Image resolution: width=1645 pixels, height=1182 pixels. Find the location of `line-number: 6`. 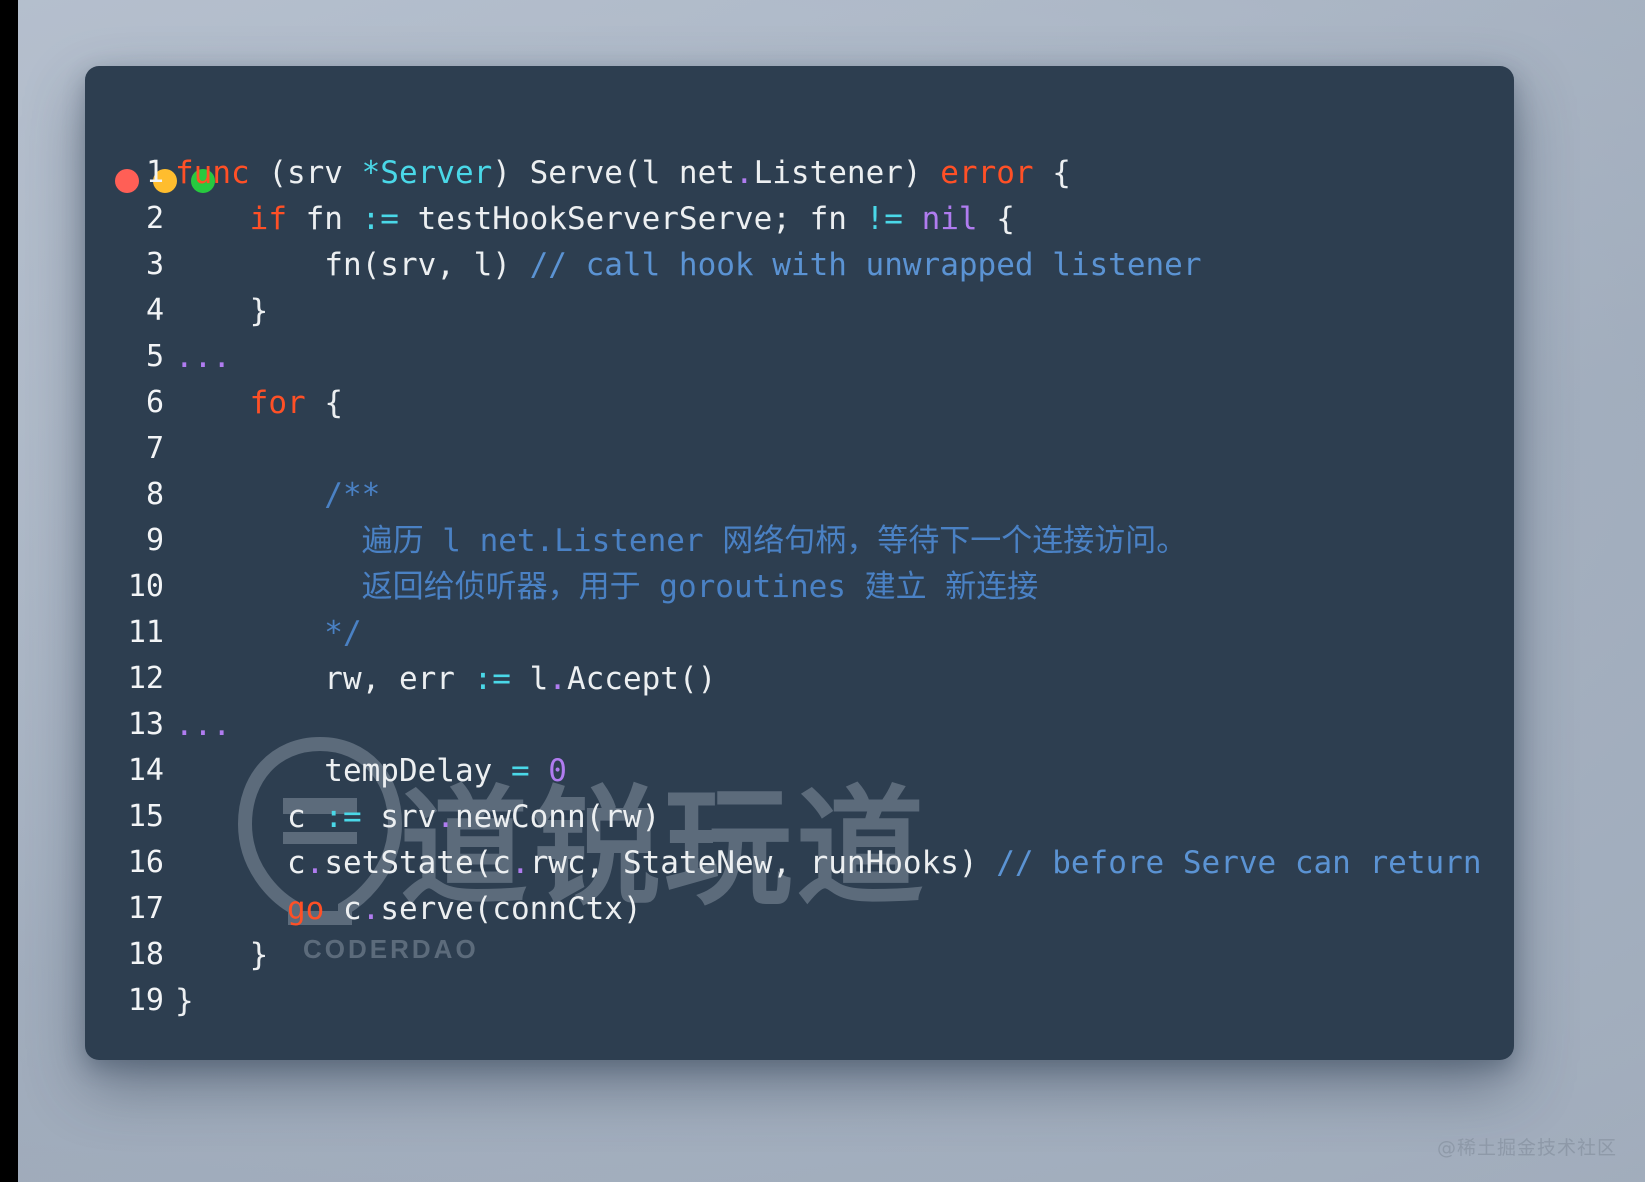

line-number: 6 is located at coordinates (154, 402).